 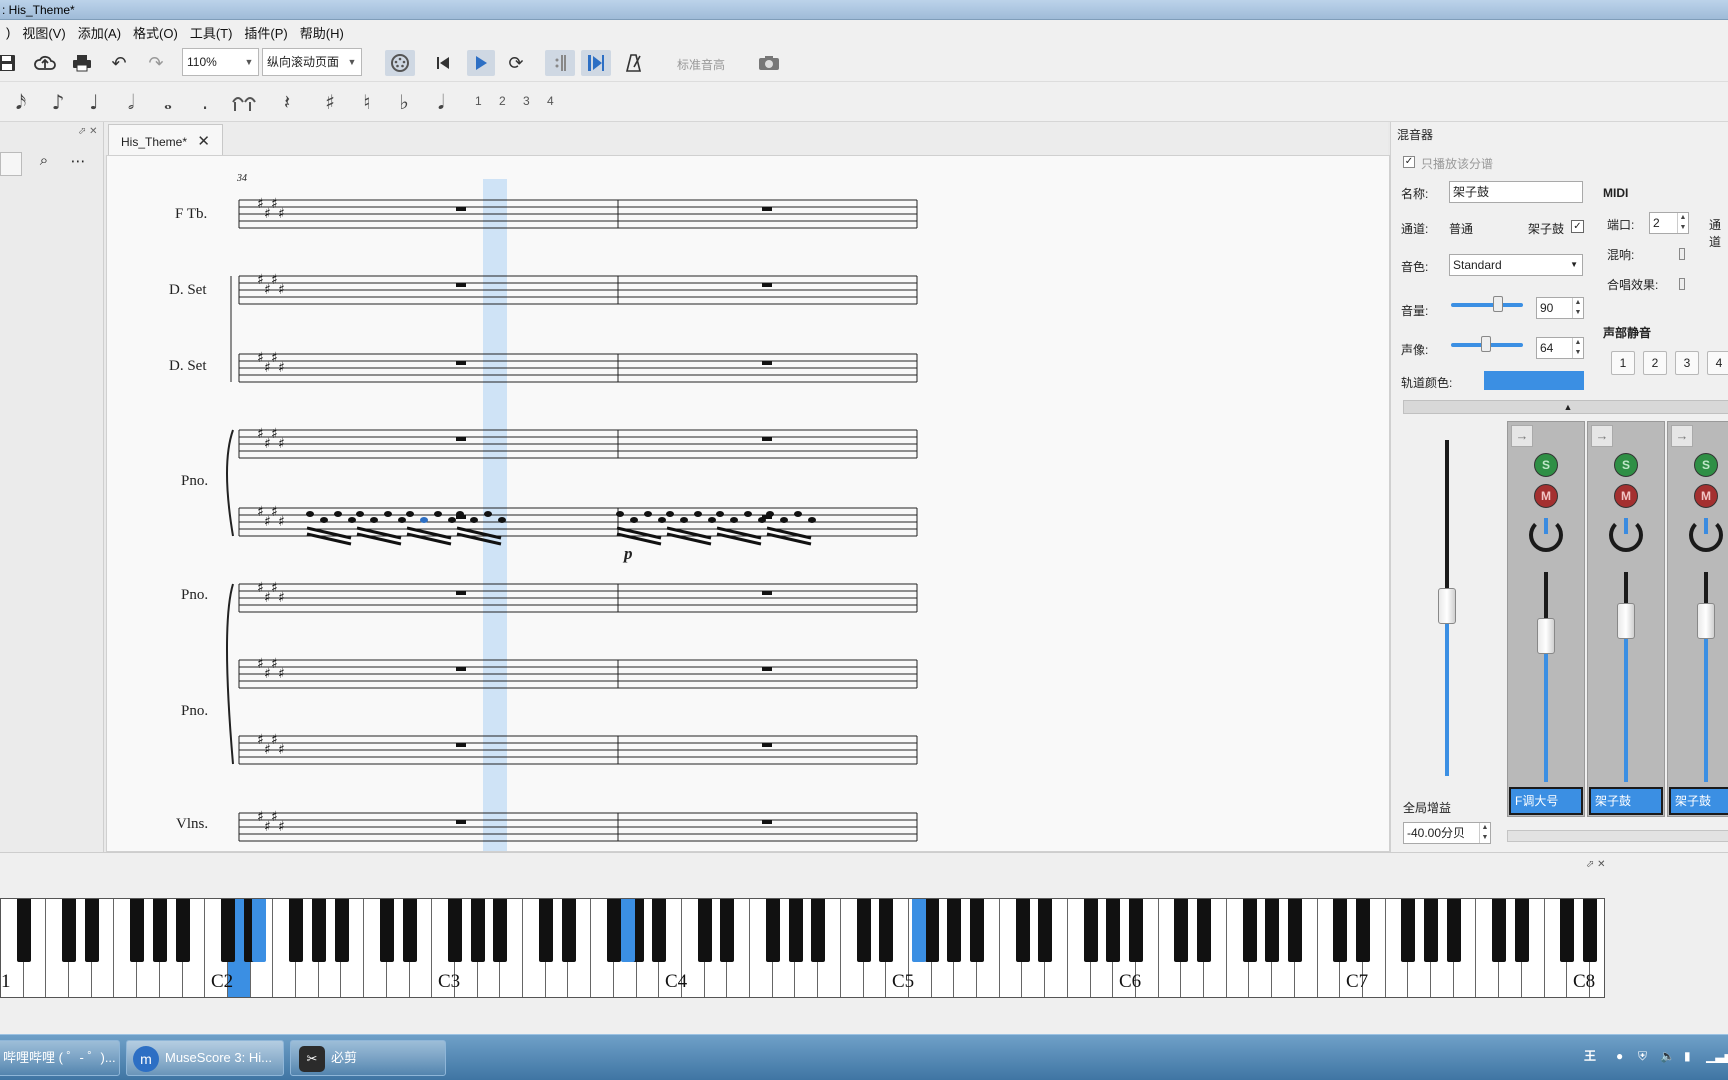 What do you see at coordinates (1516, 265) in the screenshot?
I see `sound-select: Standard ▼` at bounding box center [1516, 265].